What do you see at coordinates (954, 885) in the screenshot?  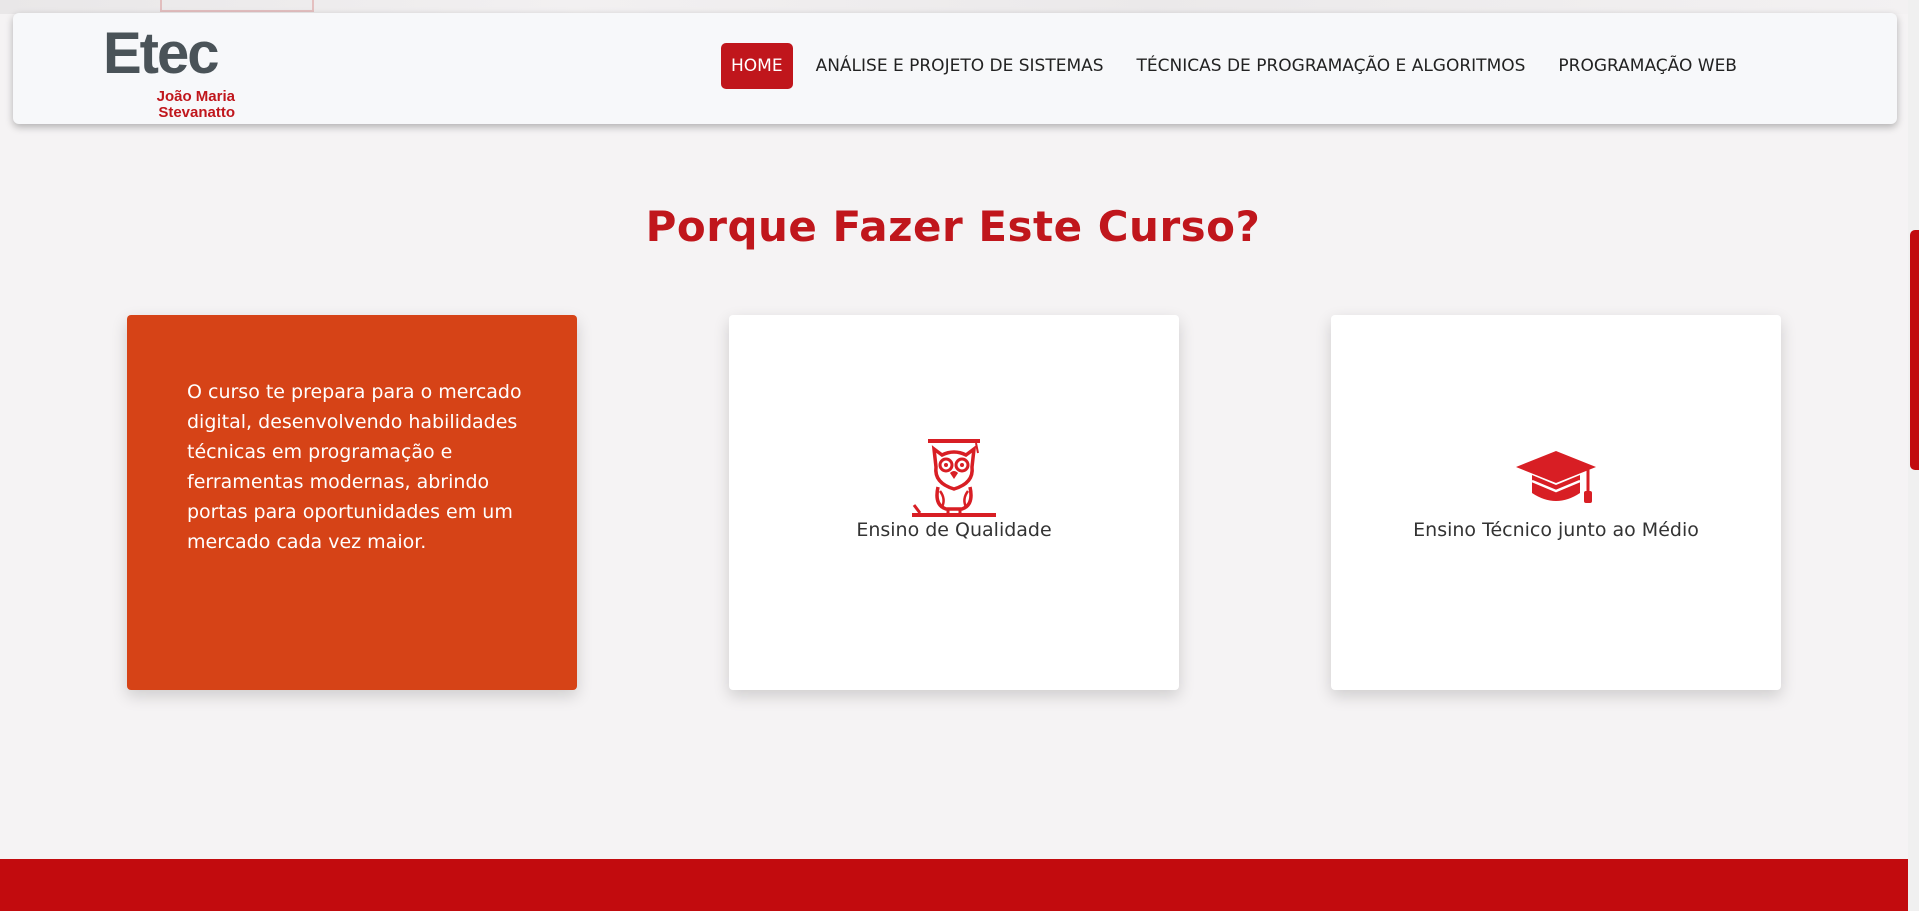 I see `footer-bar` at bounding box center [954, 885].